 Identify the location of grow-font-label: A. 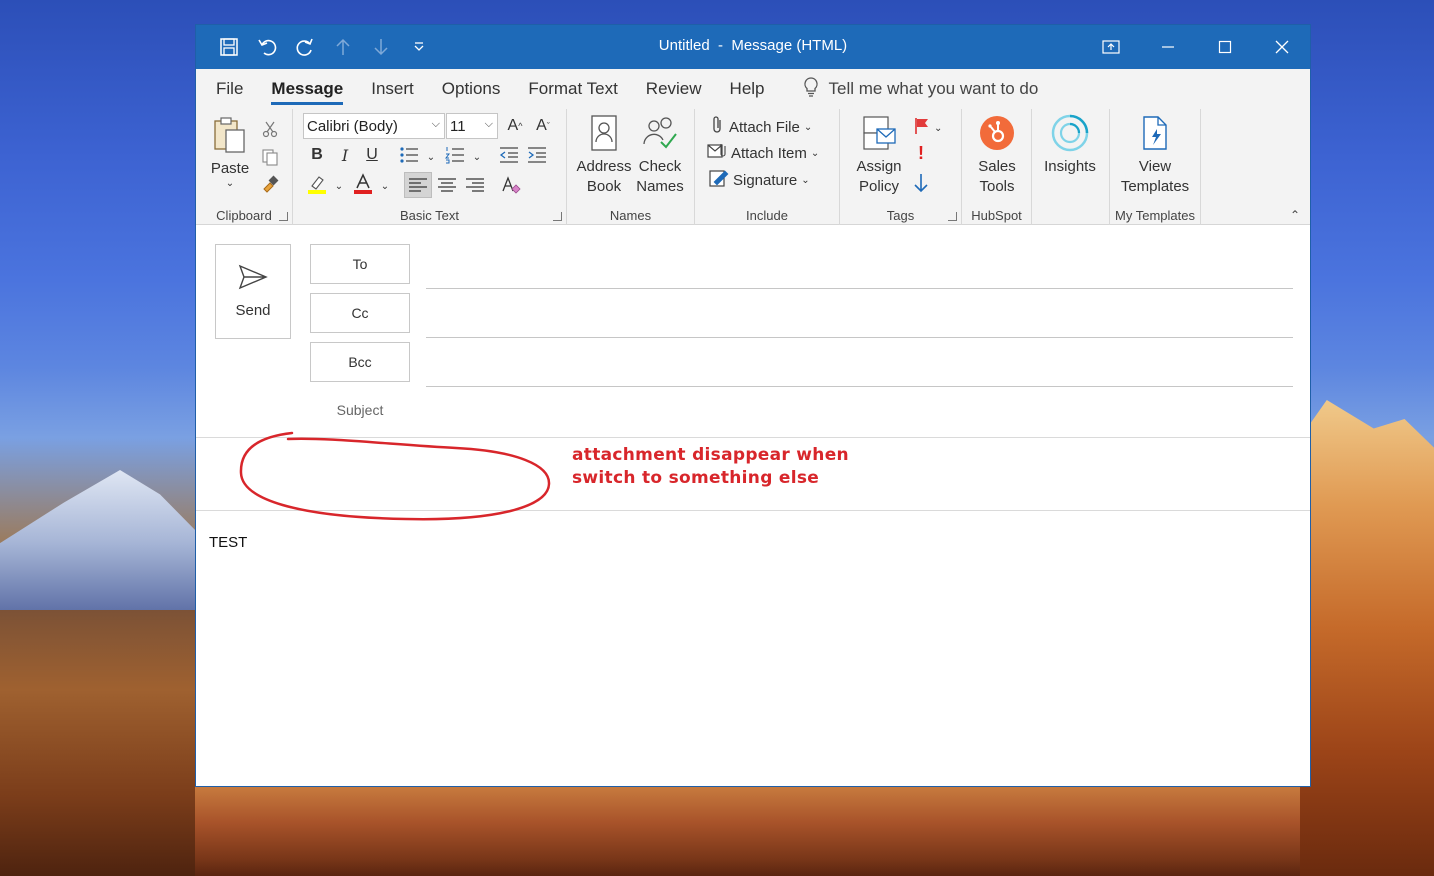
(513, 125).